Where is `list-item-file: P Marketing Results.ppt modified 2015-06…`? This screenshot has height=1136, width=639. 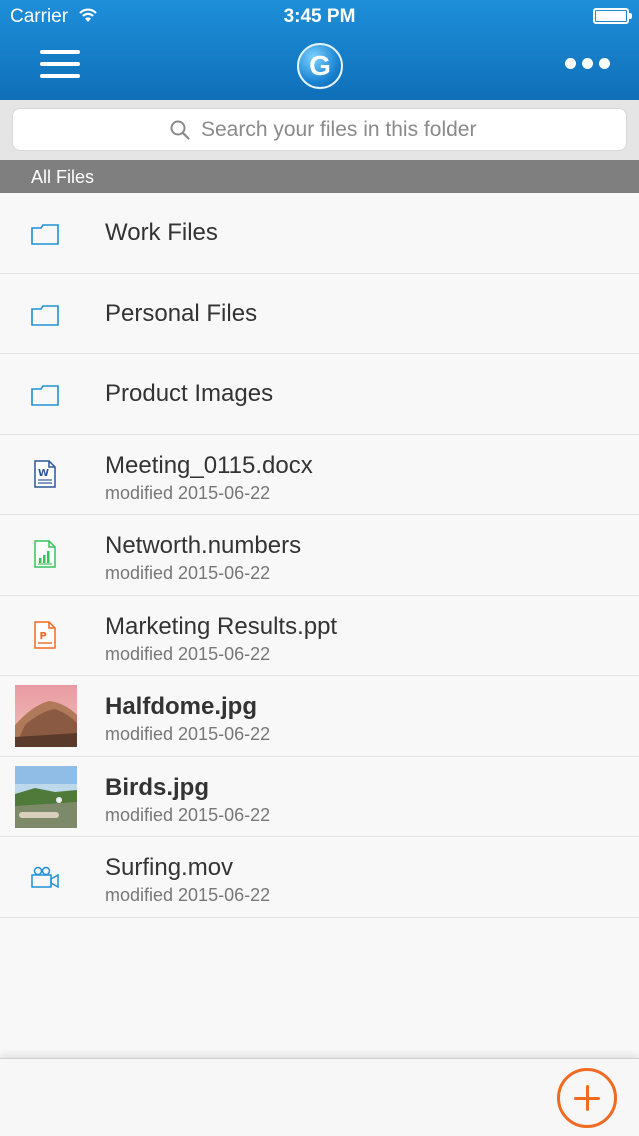
list-item-file: P Marketing Results.ppt modified 2015-06… is located at coordinates (319, 635).